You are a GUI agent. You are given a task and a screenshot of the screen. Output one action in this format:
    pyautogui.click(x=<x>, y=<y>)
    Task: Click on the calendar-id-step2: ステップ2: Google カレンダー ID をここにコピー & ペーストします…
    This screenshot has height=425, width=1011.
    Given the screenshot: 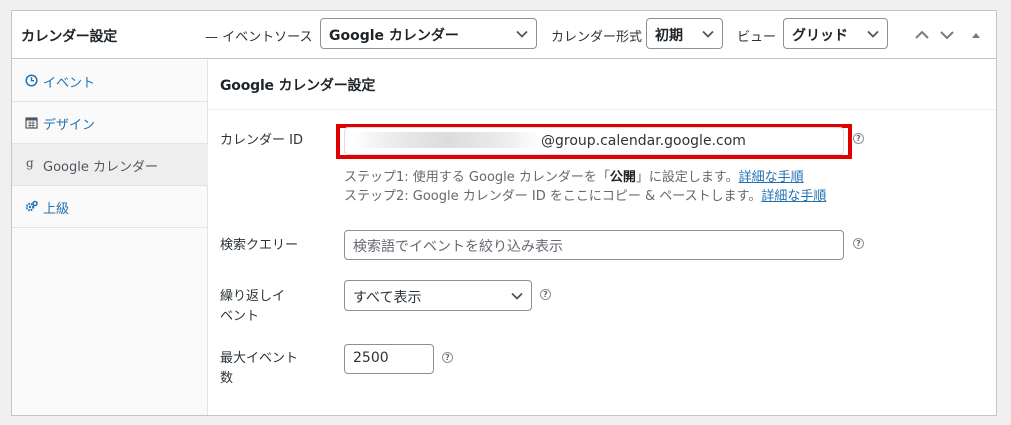 What is the action you would take?
    pyautogui.click(x=585, y=194)
    